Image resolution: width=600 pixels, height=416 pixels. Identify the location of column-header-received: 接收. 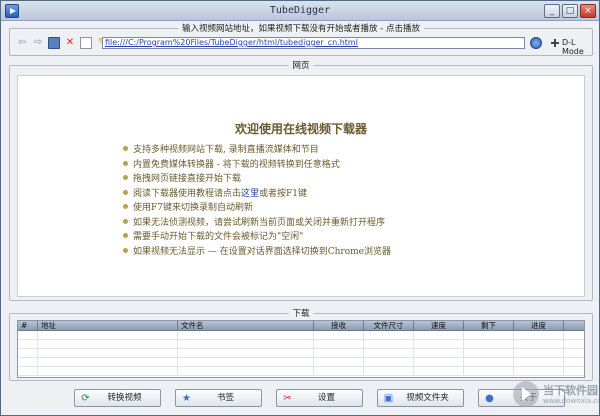
(339, 325).